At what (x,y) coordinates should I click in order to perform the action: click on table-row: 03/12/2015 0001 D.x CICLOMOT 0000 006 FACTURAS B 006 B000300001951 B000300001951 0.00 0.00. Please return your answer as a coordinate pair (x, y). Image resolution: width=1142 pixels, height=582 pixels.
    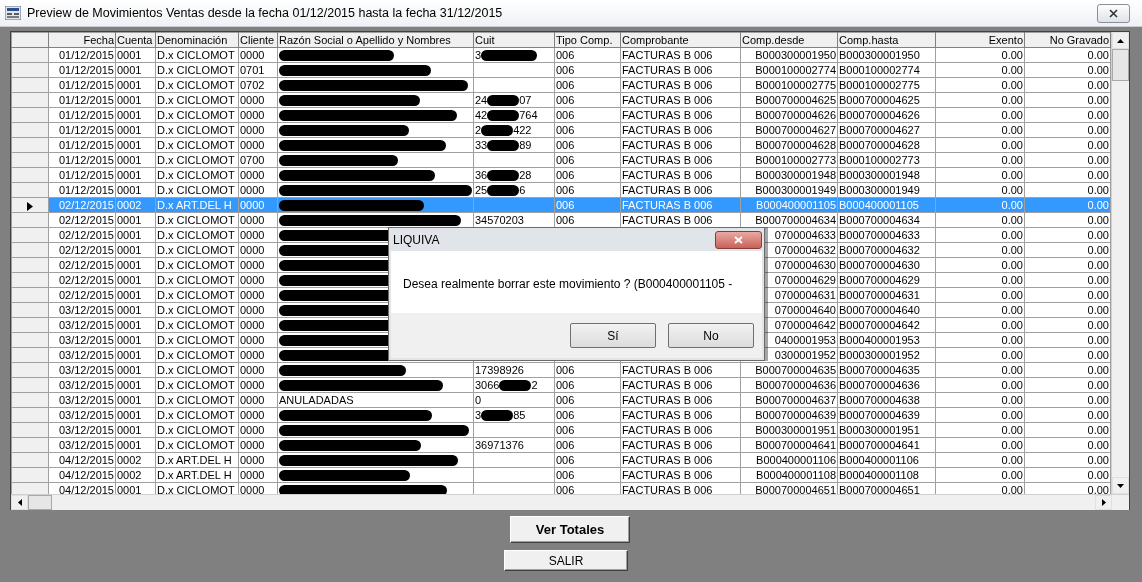
    Looking at the image, I should click on (561, 430).